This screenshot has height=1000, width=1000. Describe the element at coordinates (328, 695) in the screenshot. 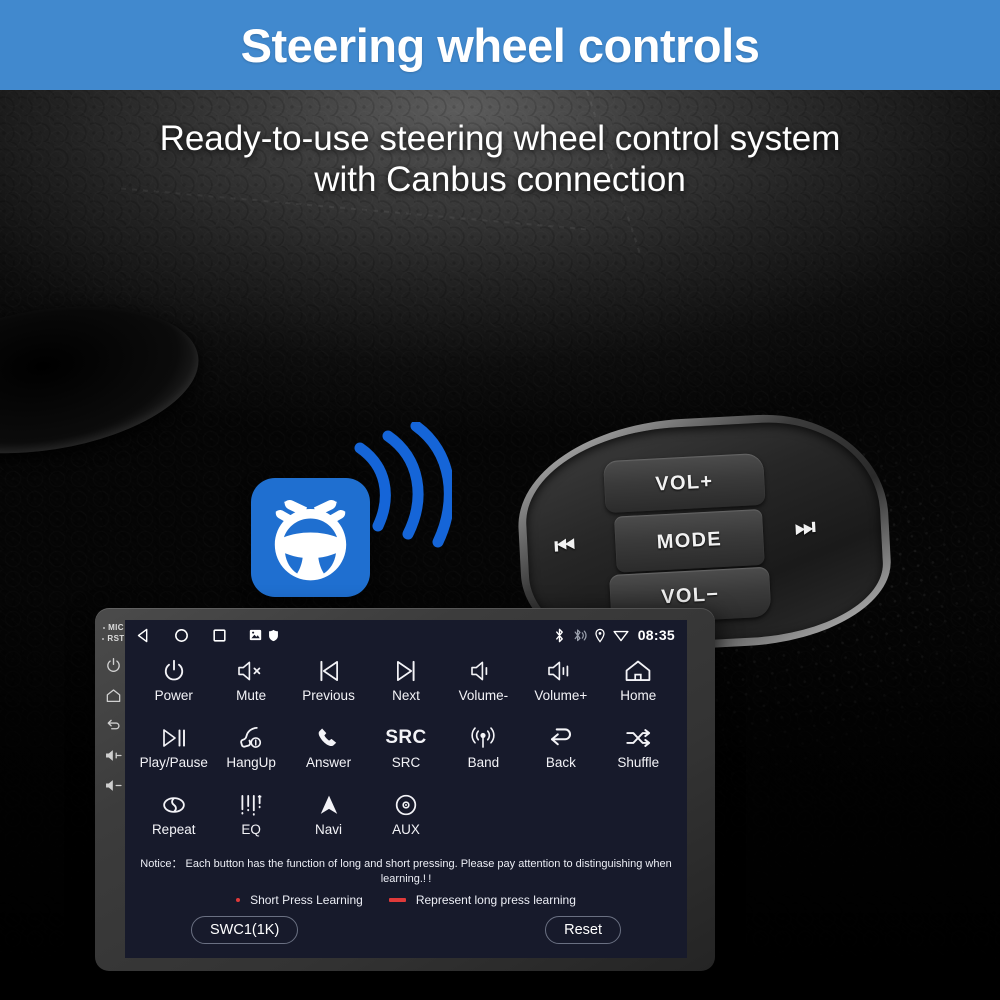

I see `fn-label: Previous` at that location.